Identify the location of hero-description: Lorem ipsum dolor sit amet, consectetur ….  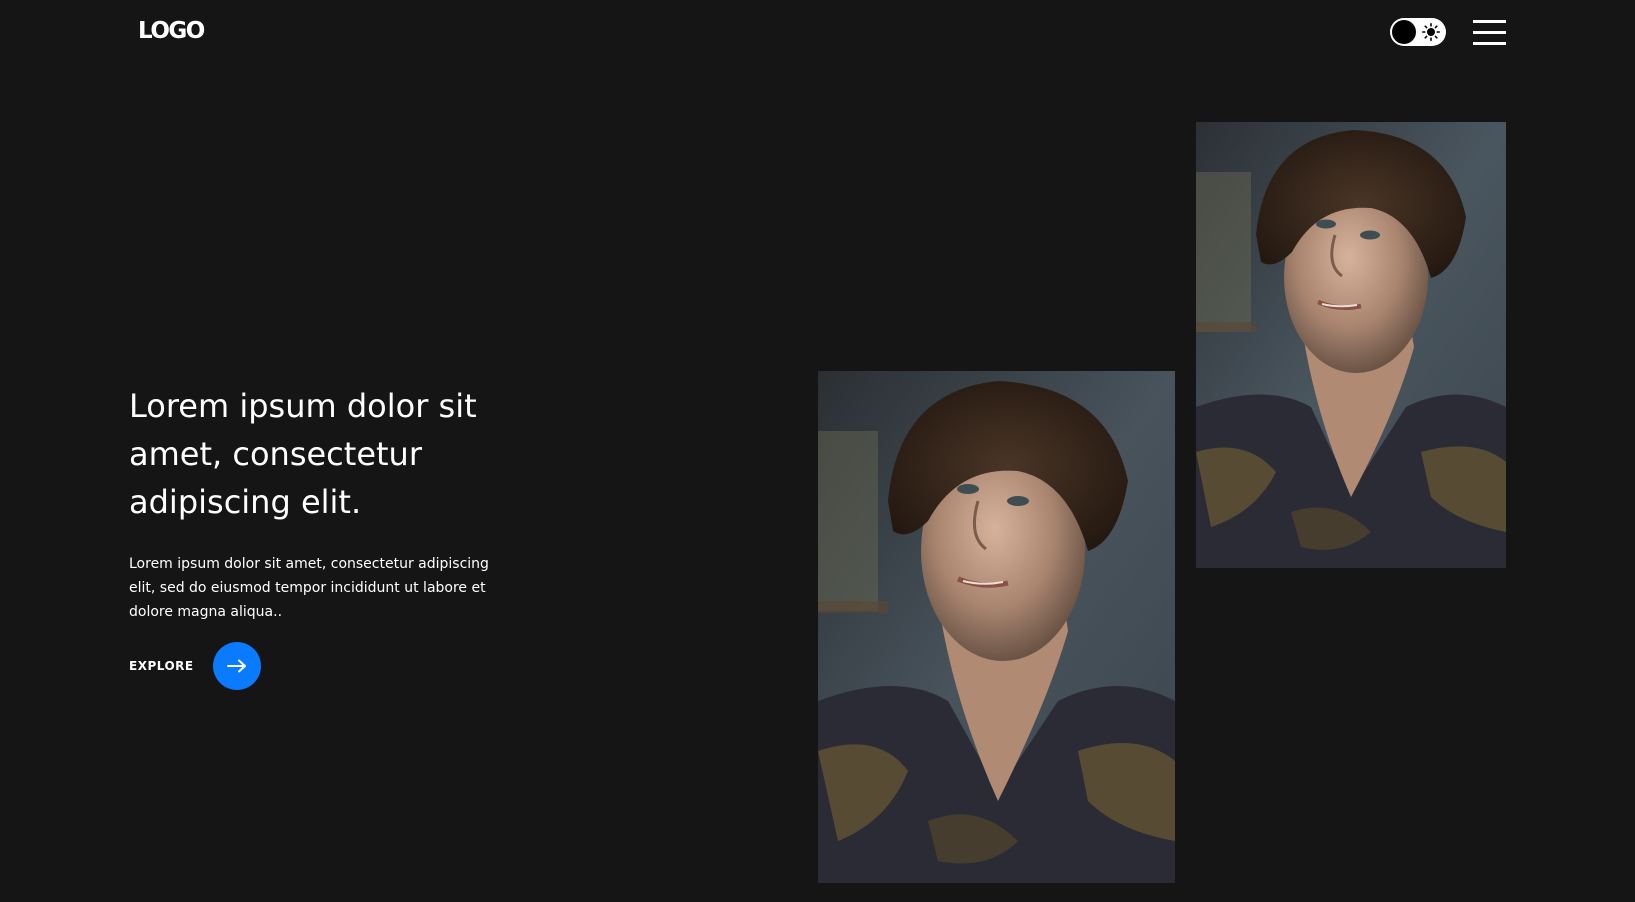
(309, 588).